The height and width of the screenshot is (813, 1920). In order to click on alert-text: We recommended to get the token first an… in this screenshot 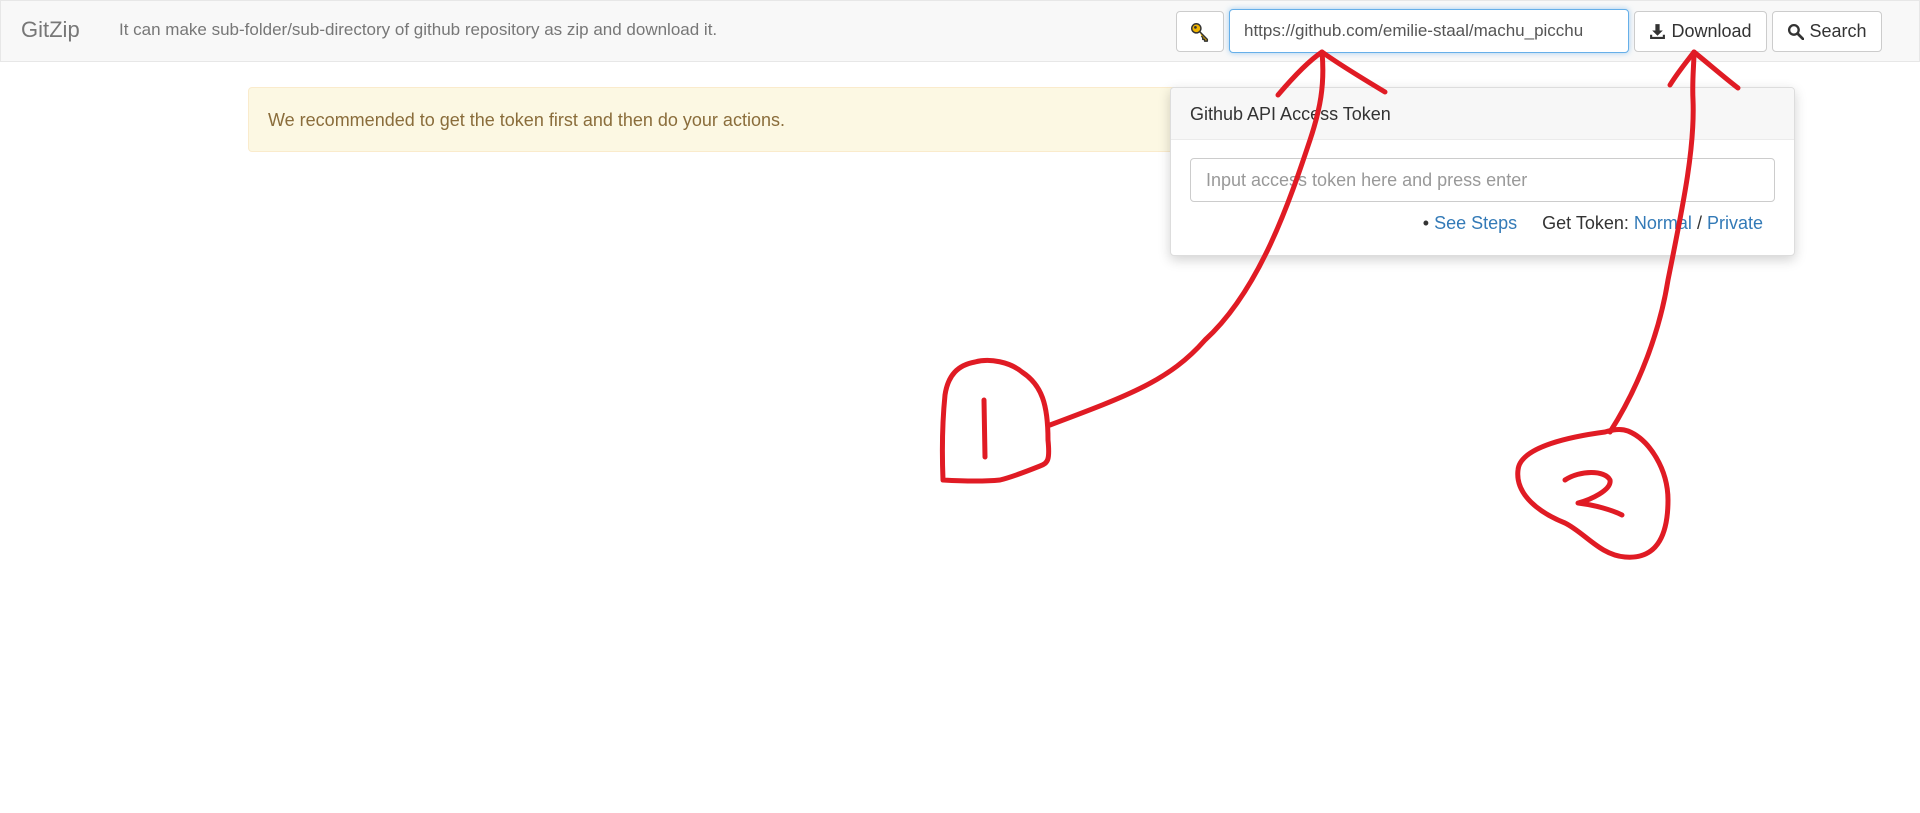, I will do `click(526, 120)`.